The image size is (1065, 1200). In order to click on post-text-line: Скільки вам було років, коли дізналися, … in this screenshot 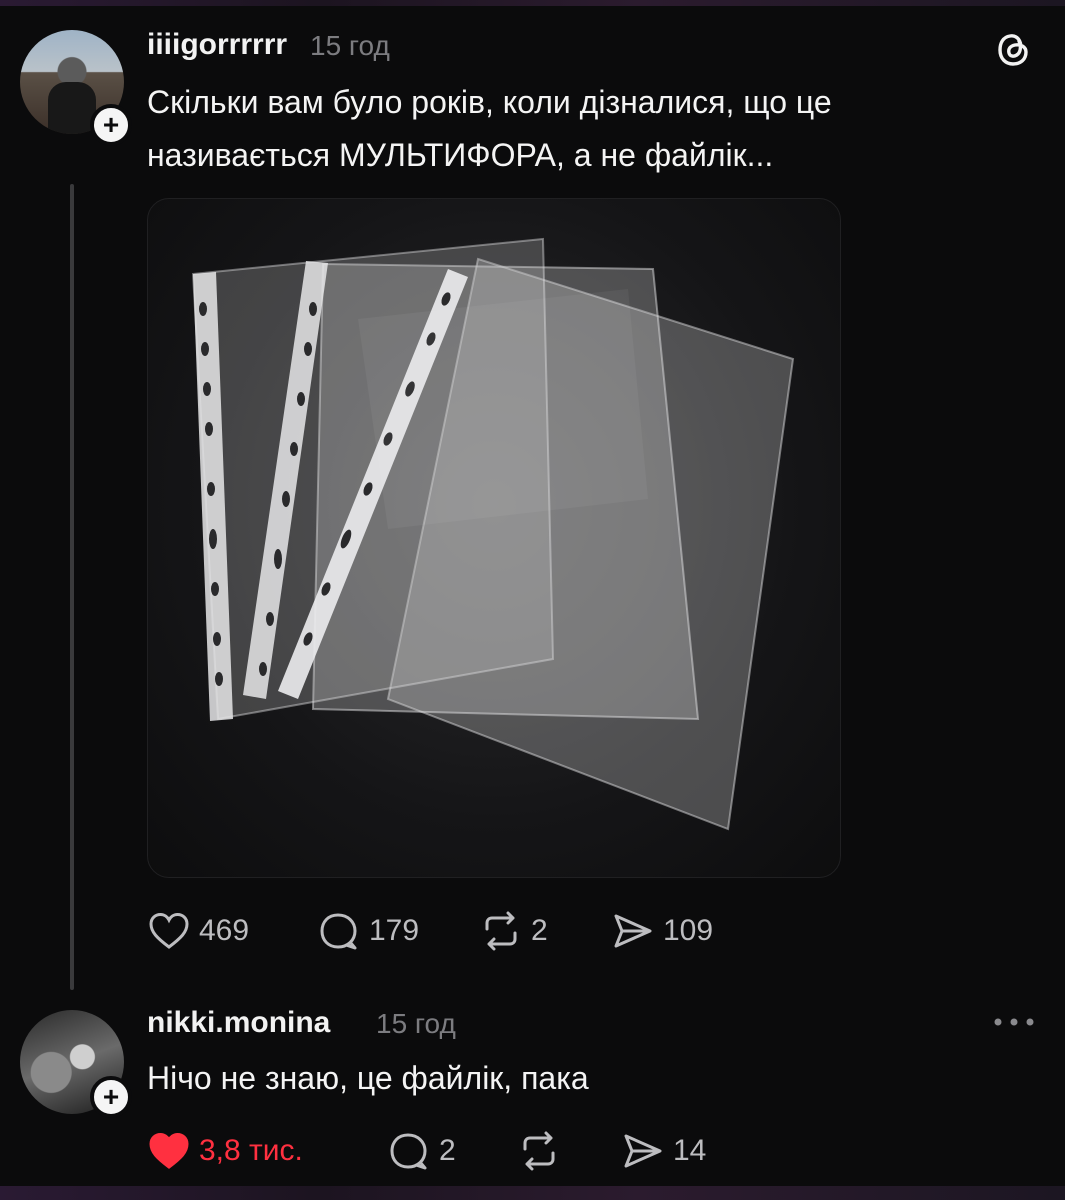, I will do `click(489, 102)`.